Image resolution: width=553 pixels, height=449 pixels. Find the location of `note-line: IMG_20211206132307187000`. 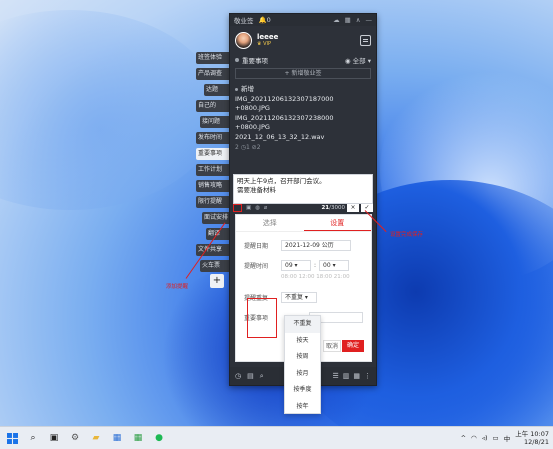

note-line: IMG_20211206132307187000 is located at coordinates (284, 98).